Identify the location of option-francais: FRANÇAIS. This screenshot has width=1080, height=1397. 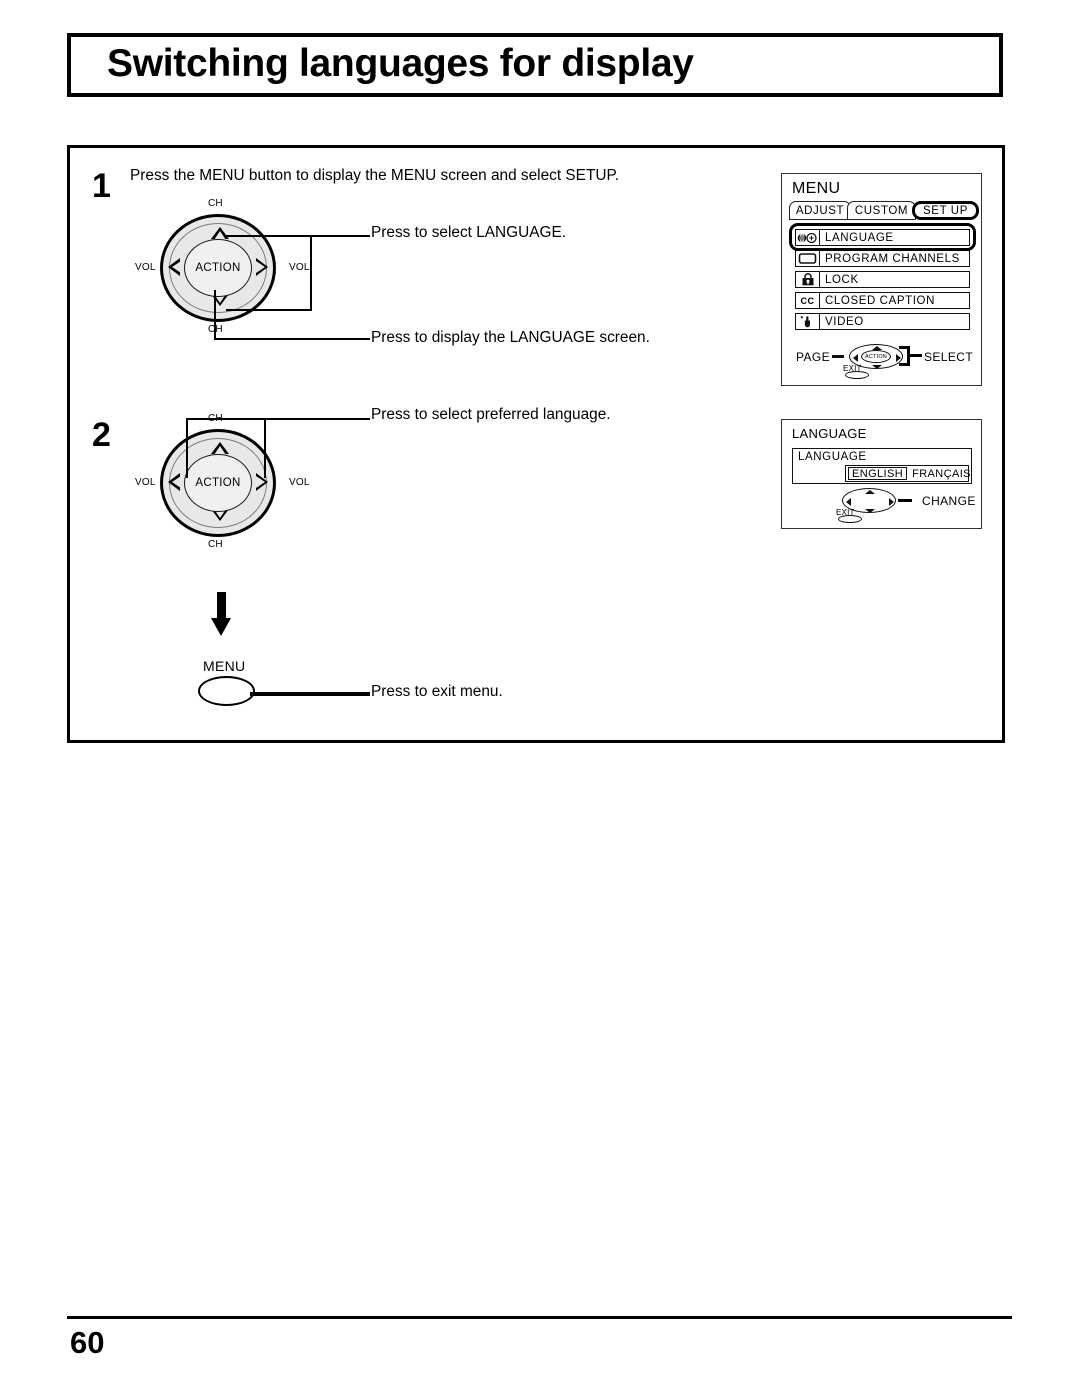
(941, 474).